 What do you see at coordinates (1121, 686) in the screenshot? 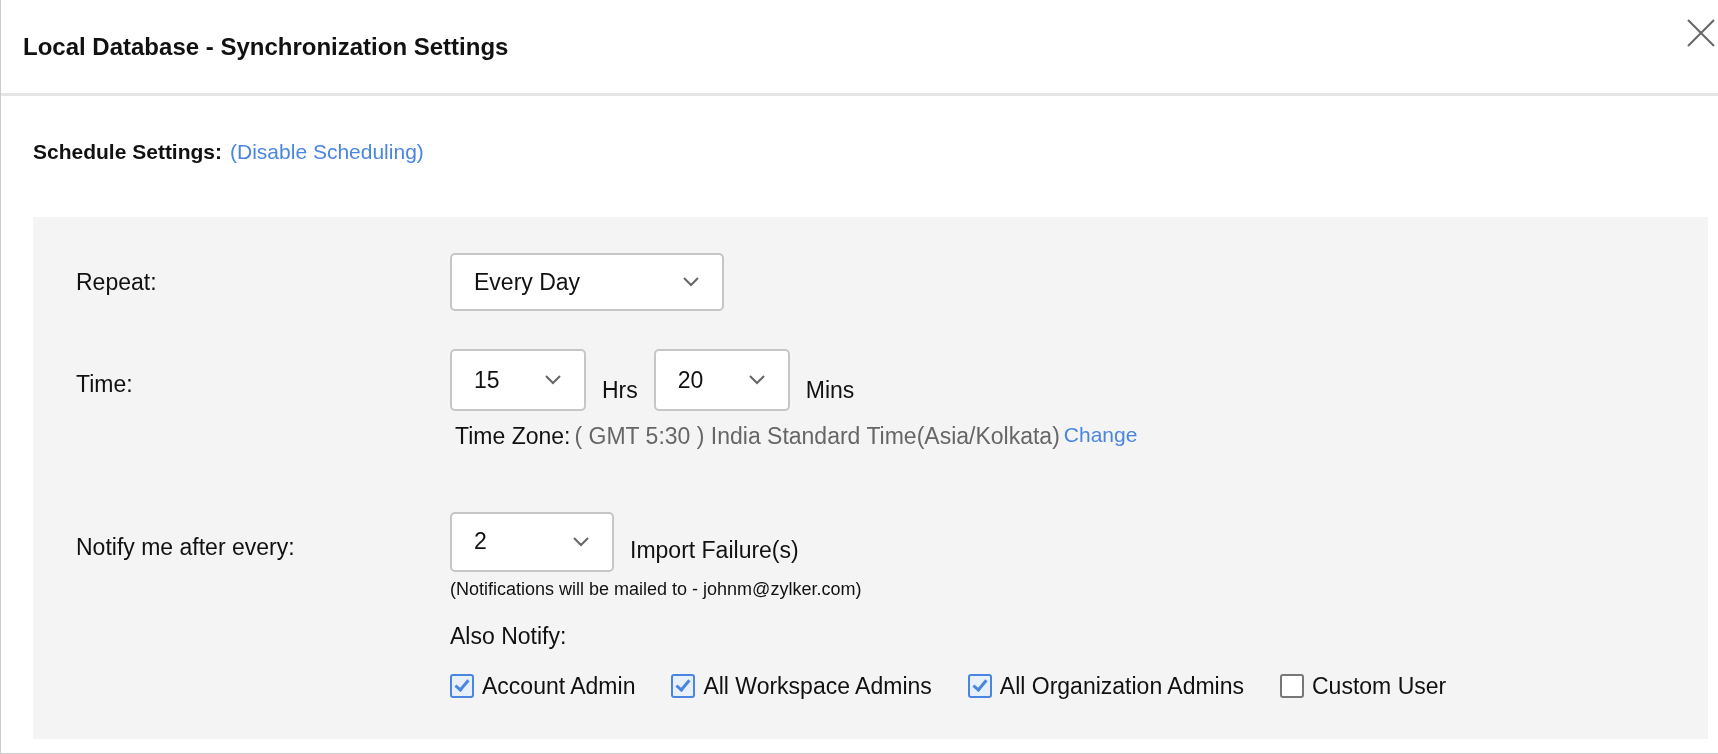
I see `checkbox-label: All Organization Admins` at bounding box center [1121, 686].